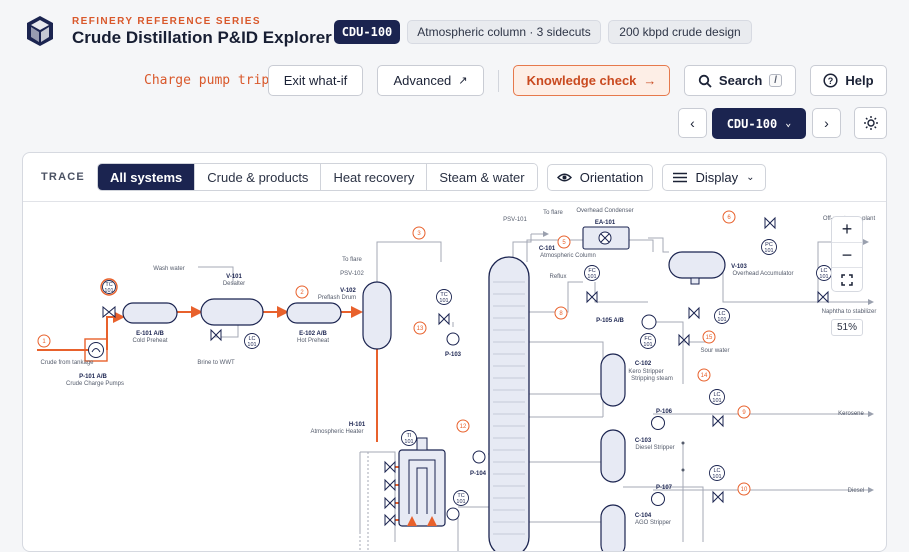 Image resolution: width=909 pixels, height=552 pixels. What do you see at coordinates (664, 412) in the screenshot?
I see `svg-text: P-106` at bounding box center [664, 412].